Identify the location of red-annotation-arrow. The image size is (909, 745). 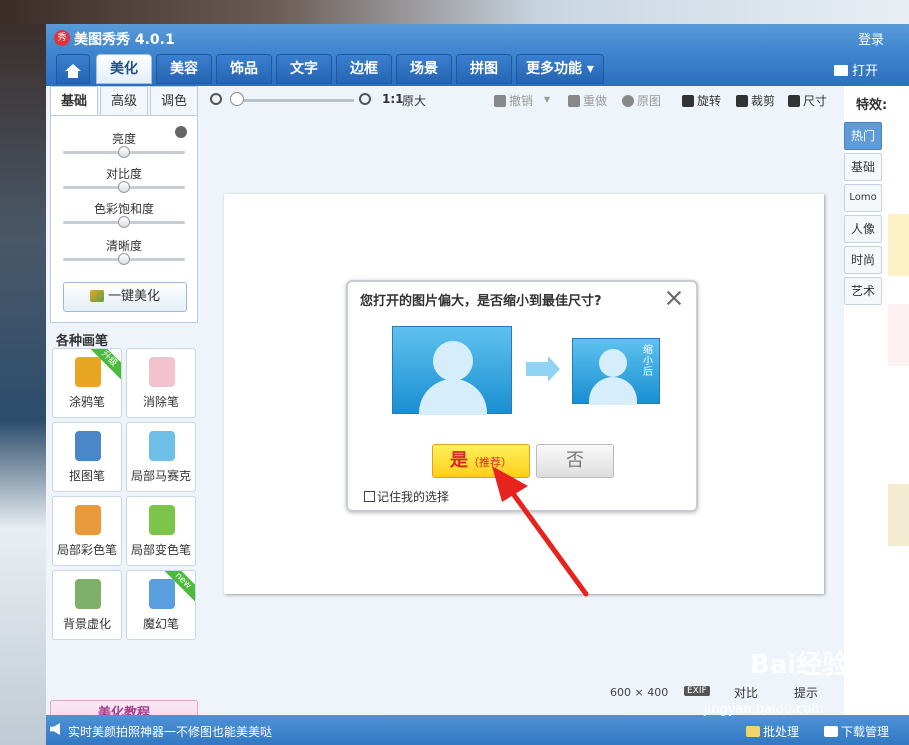
(540, 531).